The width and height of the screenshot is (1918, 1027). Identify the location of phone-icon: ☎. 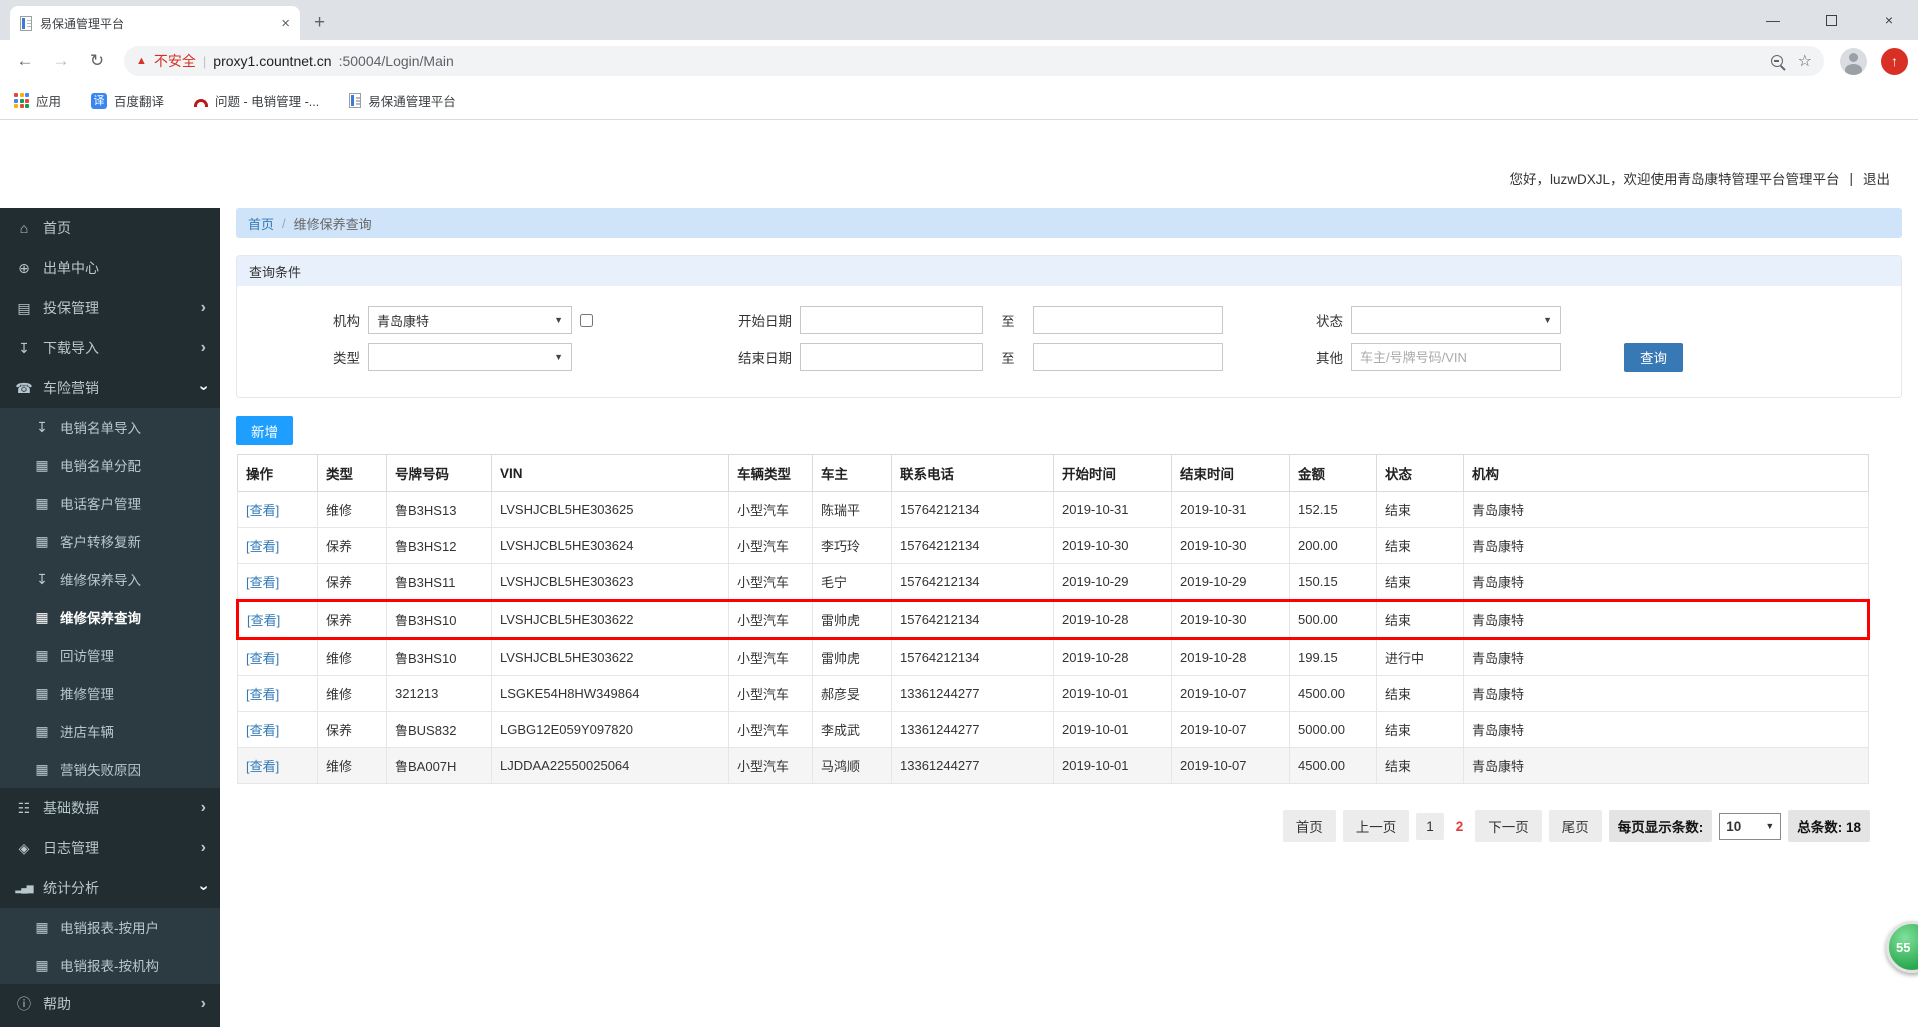
(24, 387).